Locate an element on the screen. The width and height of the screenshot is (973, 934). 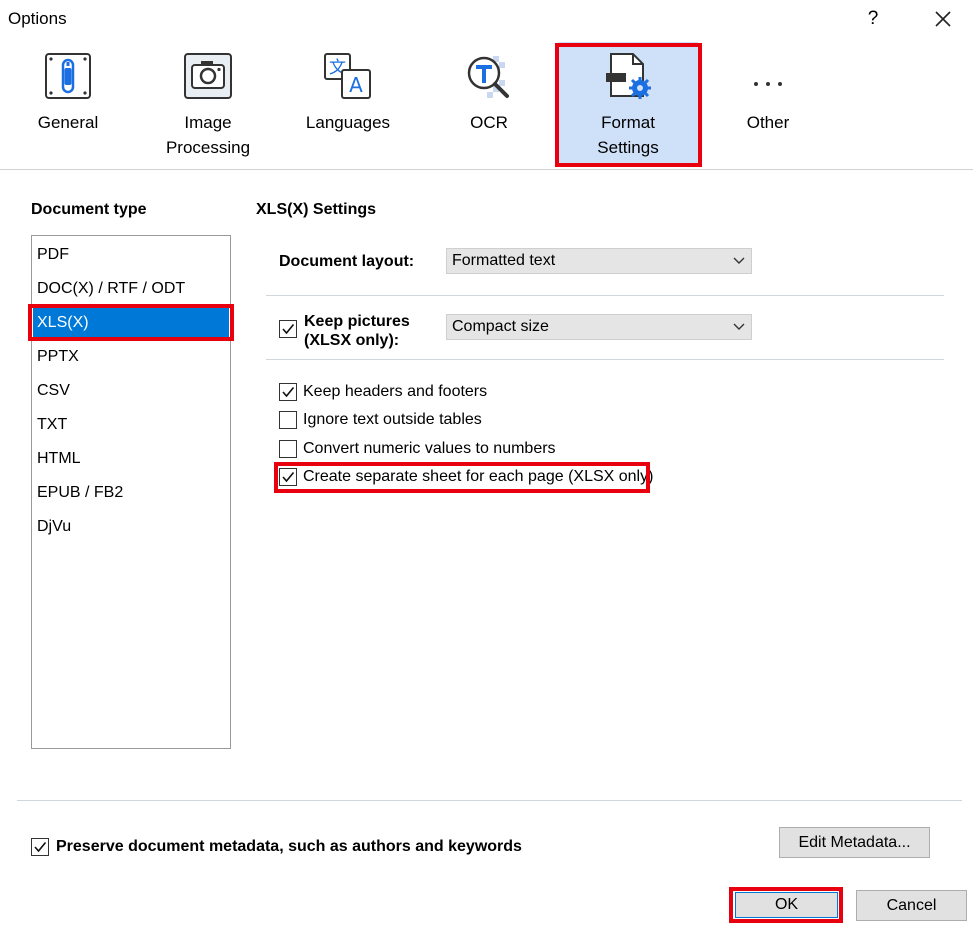
svg-text: A is located at coordinates (356, 85).